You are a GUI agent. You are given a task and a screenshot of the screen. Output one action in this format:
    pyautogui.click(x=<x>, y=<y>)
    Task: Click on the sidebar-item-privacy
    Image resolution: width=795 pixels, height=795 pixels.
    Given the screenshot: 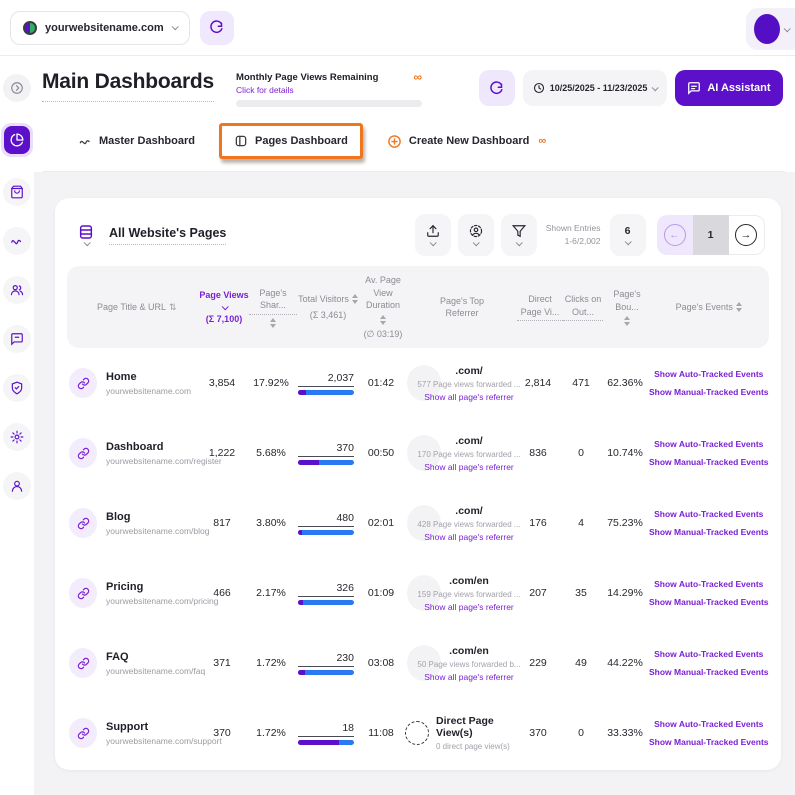 What is the action you would take?
    pyautogui.click(x=17, y=388)
    